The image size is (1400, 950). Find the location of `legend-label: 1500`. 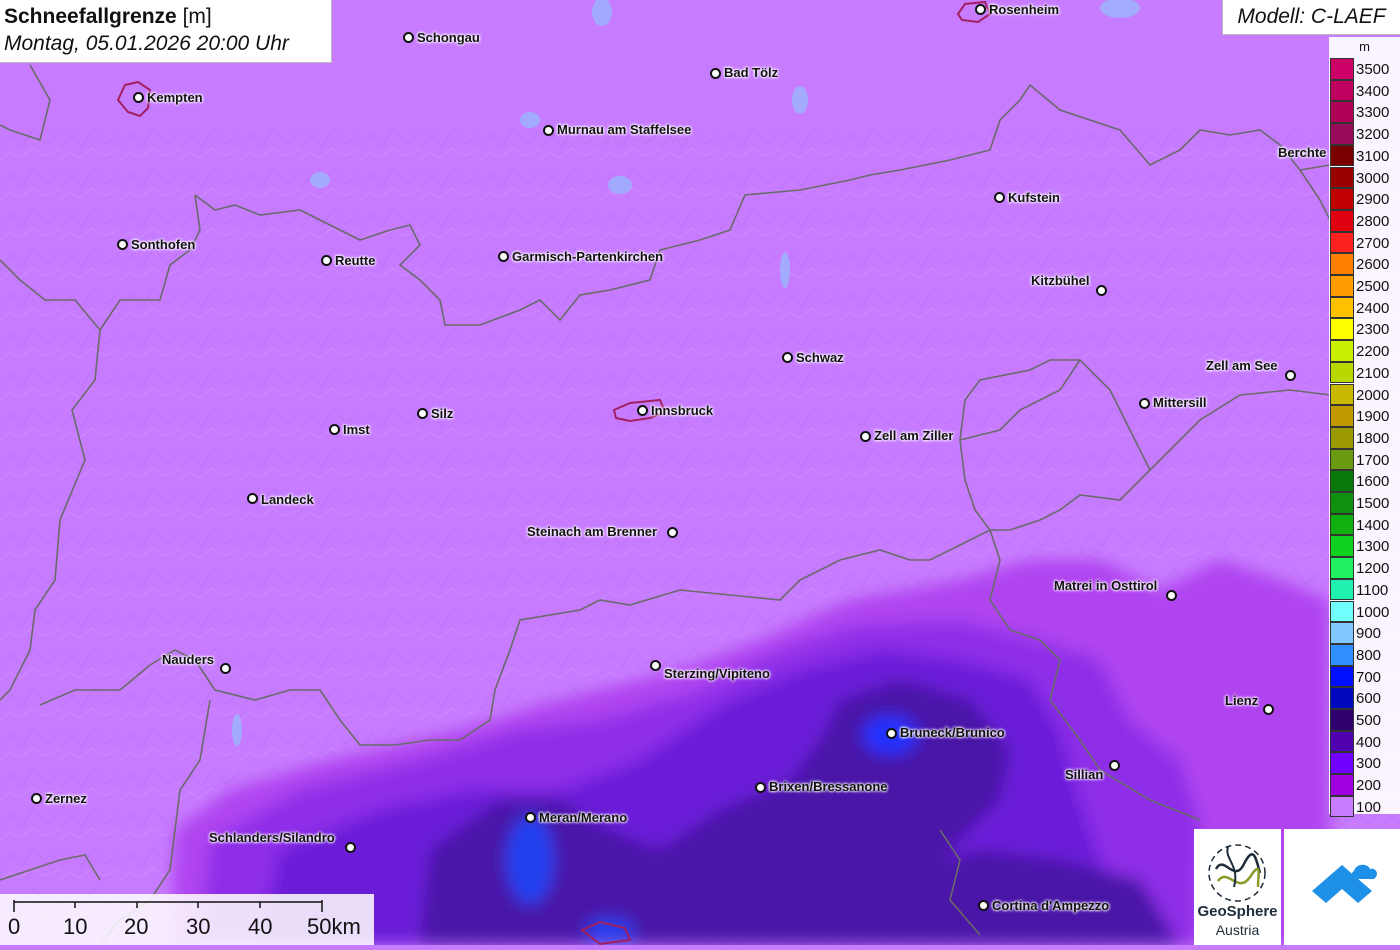

legend-label: 1500 is located at coordinates (1373, 503).